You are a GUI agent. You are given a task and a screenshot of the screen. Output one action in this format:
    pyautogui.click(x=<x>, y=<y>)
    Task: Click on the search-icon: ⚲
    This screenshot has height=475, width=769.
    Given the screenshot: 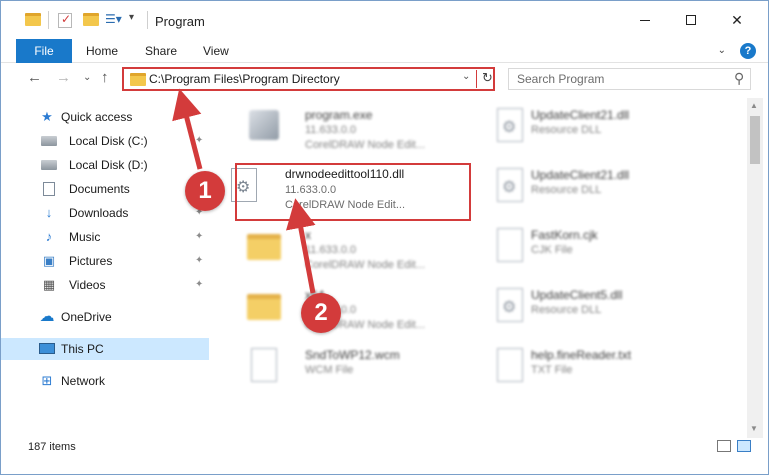 What is the action you would take?
    pyautogui.click(x=738, y=78)
    